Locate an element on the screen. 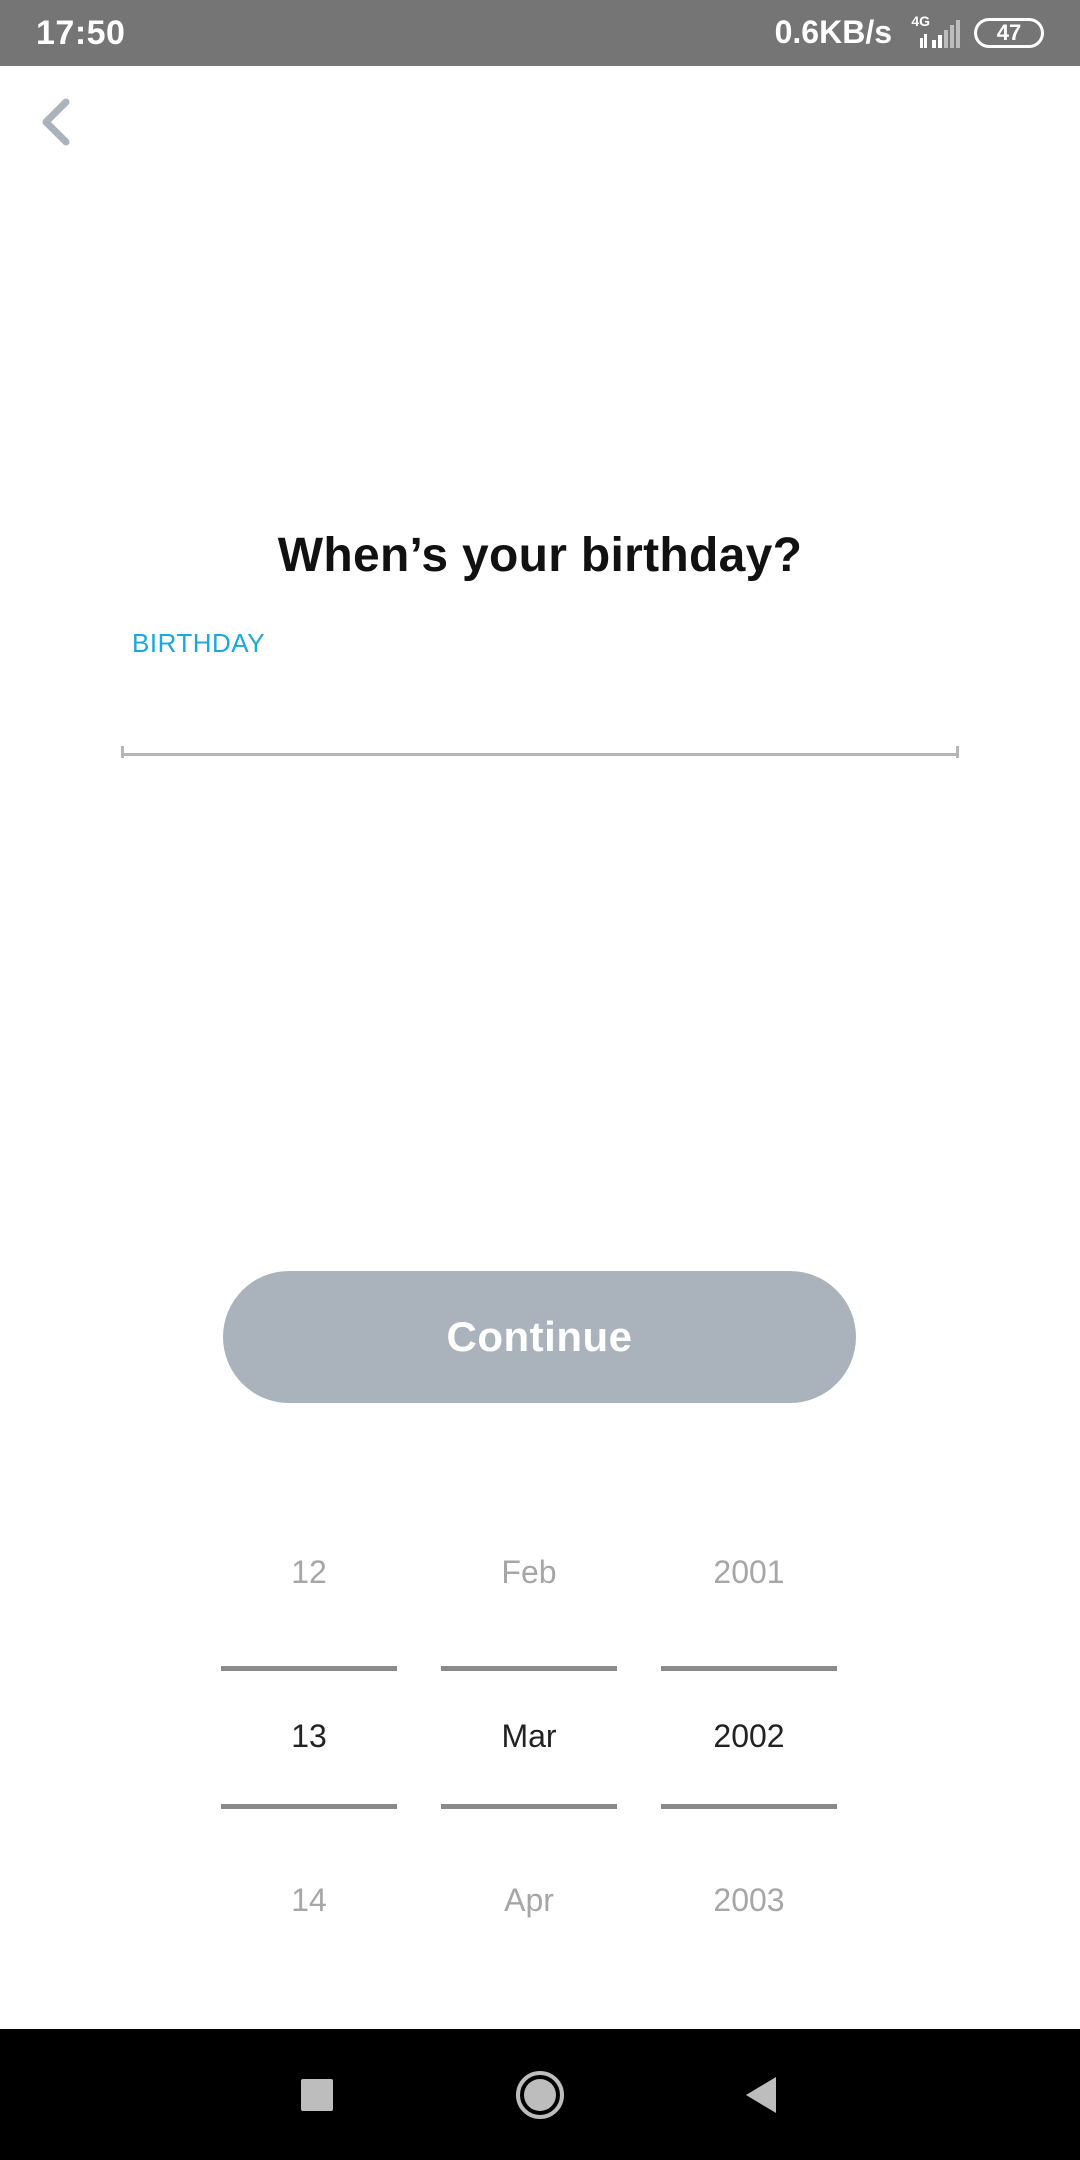  circle-icon is located at coordinates (540, 2095).